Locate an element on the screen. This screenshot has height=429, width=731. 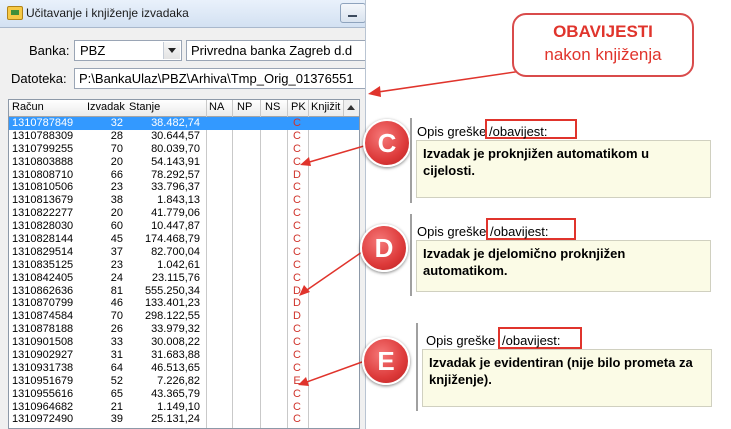
arrowhead-e is located at coordinates (303, 381).